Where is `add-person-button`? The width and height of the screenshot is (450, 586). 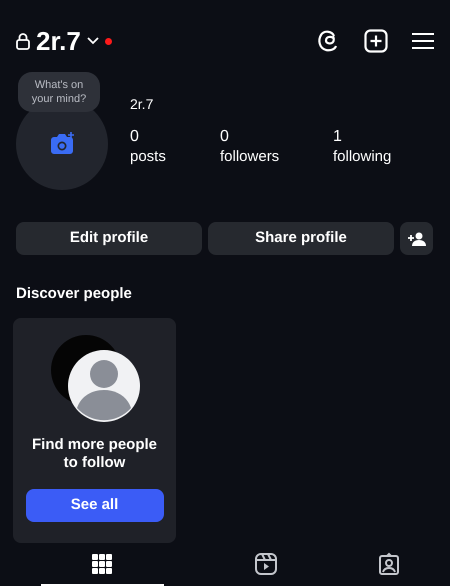
add-person-button is located at coordinates (416, 238).